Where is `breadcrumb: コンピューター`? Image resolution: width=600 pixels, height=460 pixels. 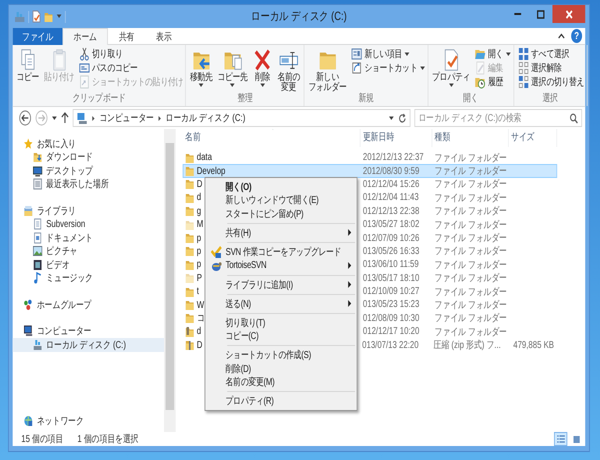 breadcrumb: コンピューター is located at coordinates (126, 118).